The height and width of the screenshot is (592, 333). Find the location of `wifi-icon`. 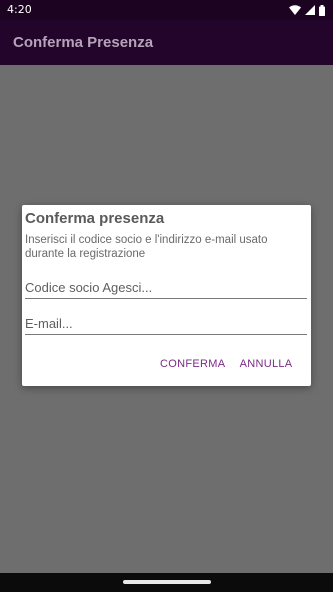

wifi-icon is located at coordinates (295, 10).